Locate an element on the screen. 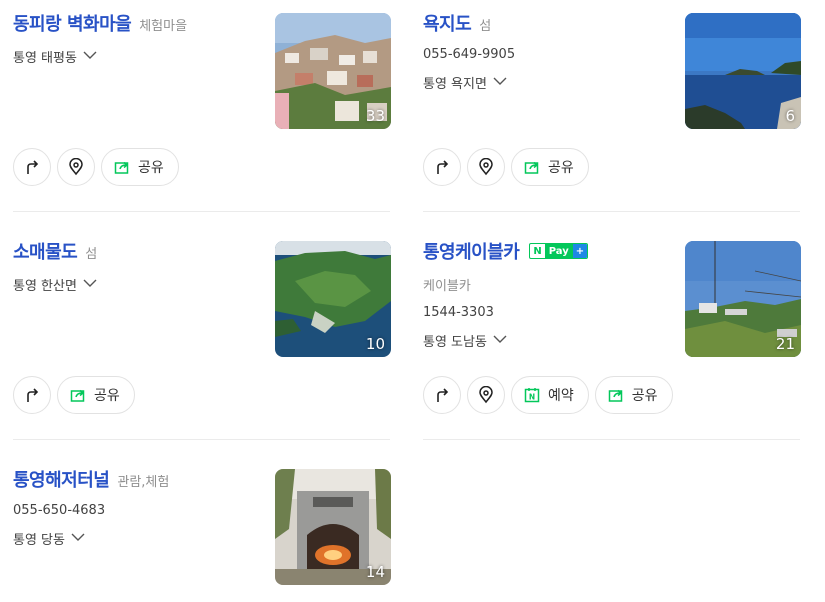  place-thumbnail: 10 is located at coordinates (333, 299).